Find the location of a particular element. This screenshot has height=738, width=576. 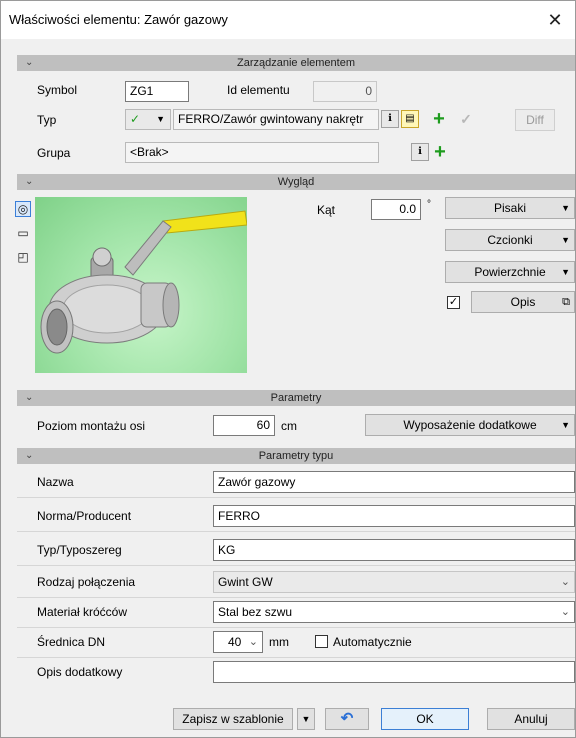

material-select: Stal bez szwu ⌄ is located at coordinates (394, 612).